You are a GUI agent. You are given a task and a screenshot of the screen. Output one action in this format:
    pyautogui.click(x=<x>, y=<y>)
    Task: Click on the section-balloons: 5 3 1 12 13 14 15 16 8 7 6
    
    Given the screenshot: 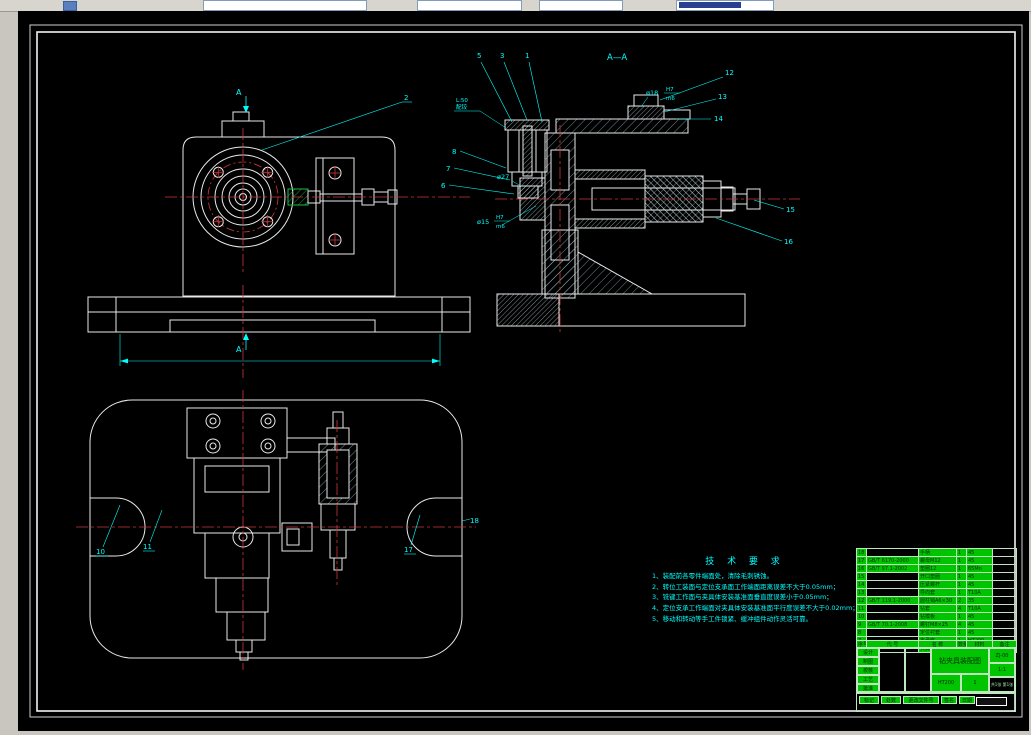 What is the action you would take?
    pyautogui.click(x=618, y=149)
    